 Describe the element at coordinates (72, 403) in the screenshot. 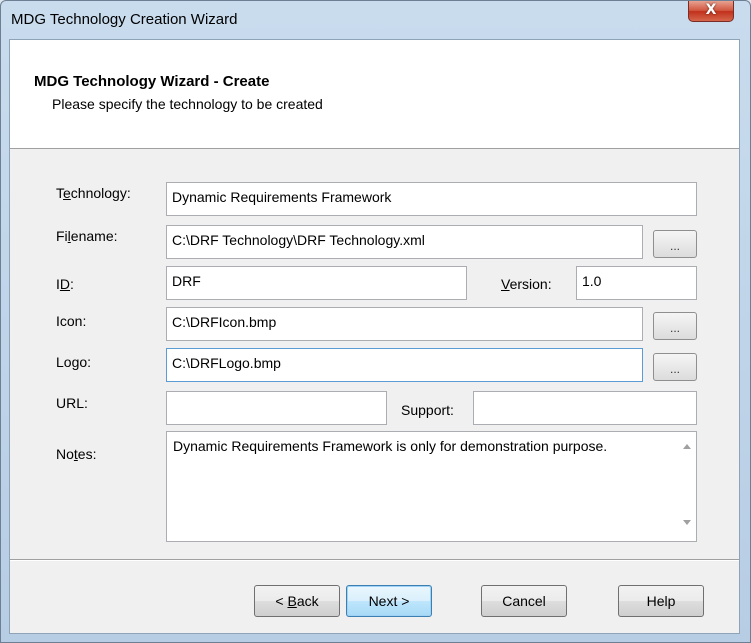

I see `url-label: URL:` at that location.